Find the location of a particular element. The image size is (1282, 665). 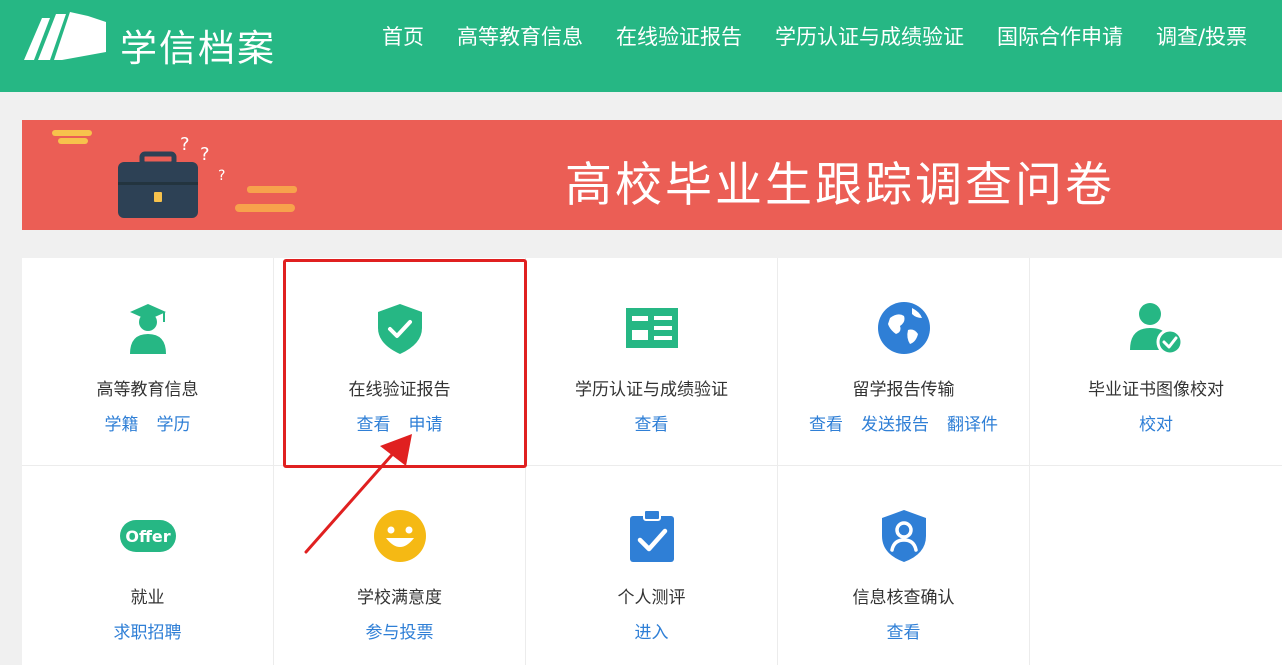

briefcase-illustration: ? ? ? is located at coordinates (174, 174).